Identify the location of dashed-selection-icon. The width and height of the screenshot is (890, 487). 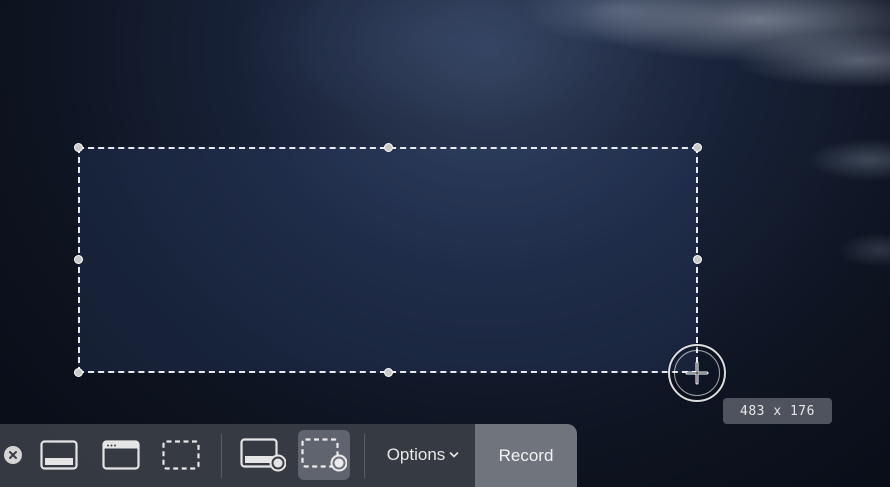
(181, 455).